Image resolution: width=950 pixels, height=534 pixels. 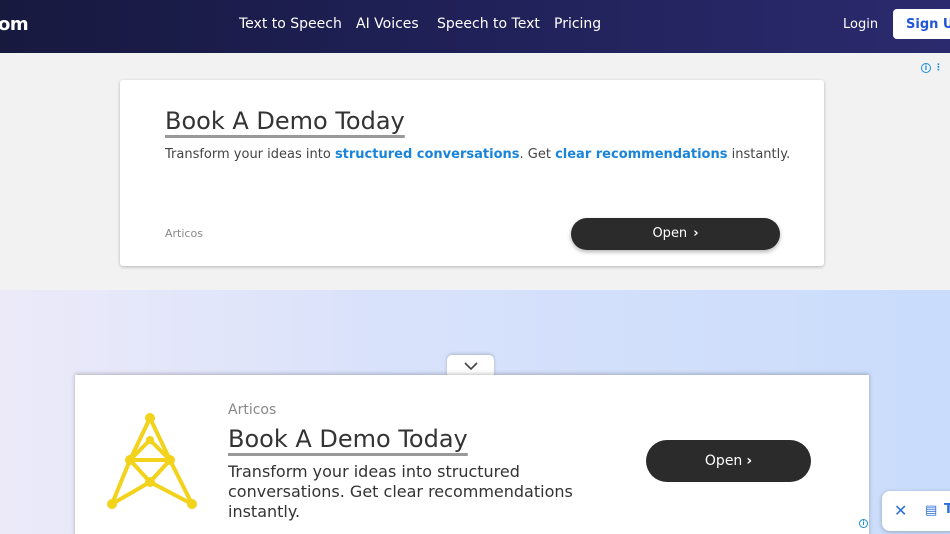 I want to click on top-ad-open-button: Open ›, so click(x=675, y=234).